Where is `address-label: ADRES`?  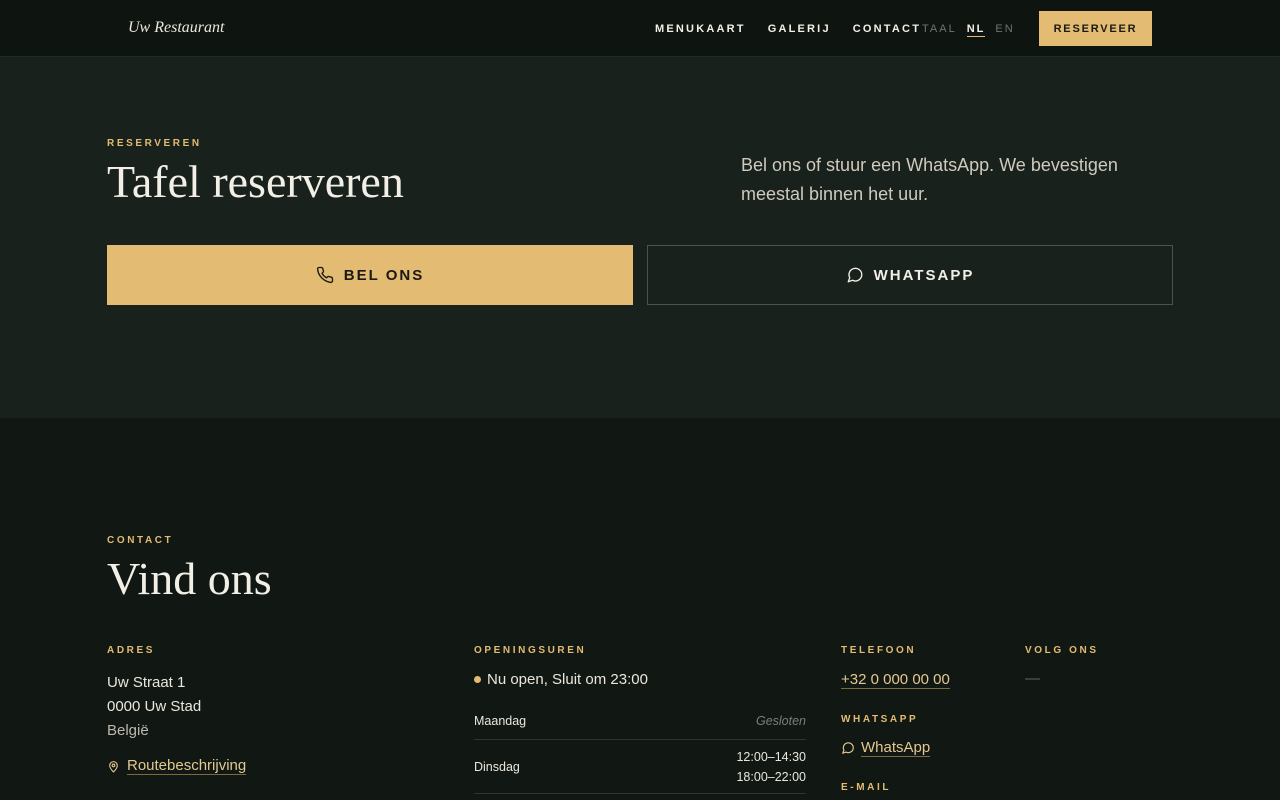 address-label: ADRES is located at coordinates (131, 650).